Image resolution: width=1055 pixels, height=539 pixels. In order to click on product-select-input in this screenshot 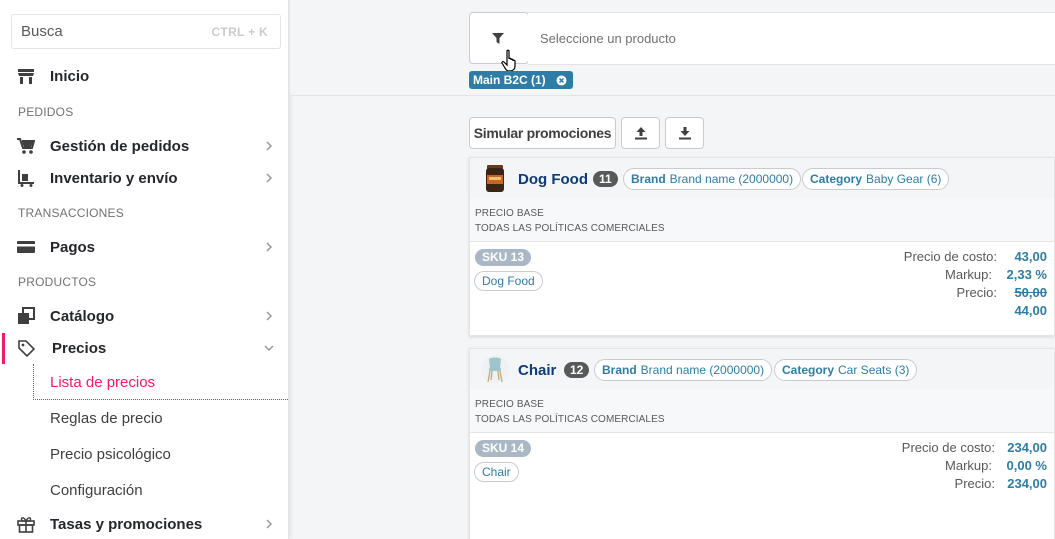, I will do `click(791, 38)`.